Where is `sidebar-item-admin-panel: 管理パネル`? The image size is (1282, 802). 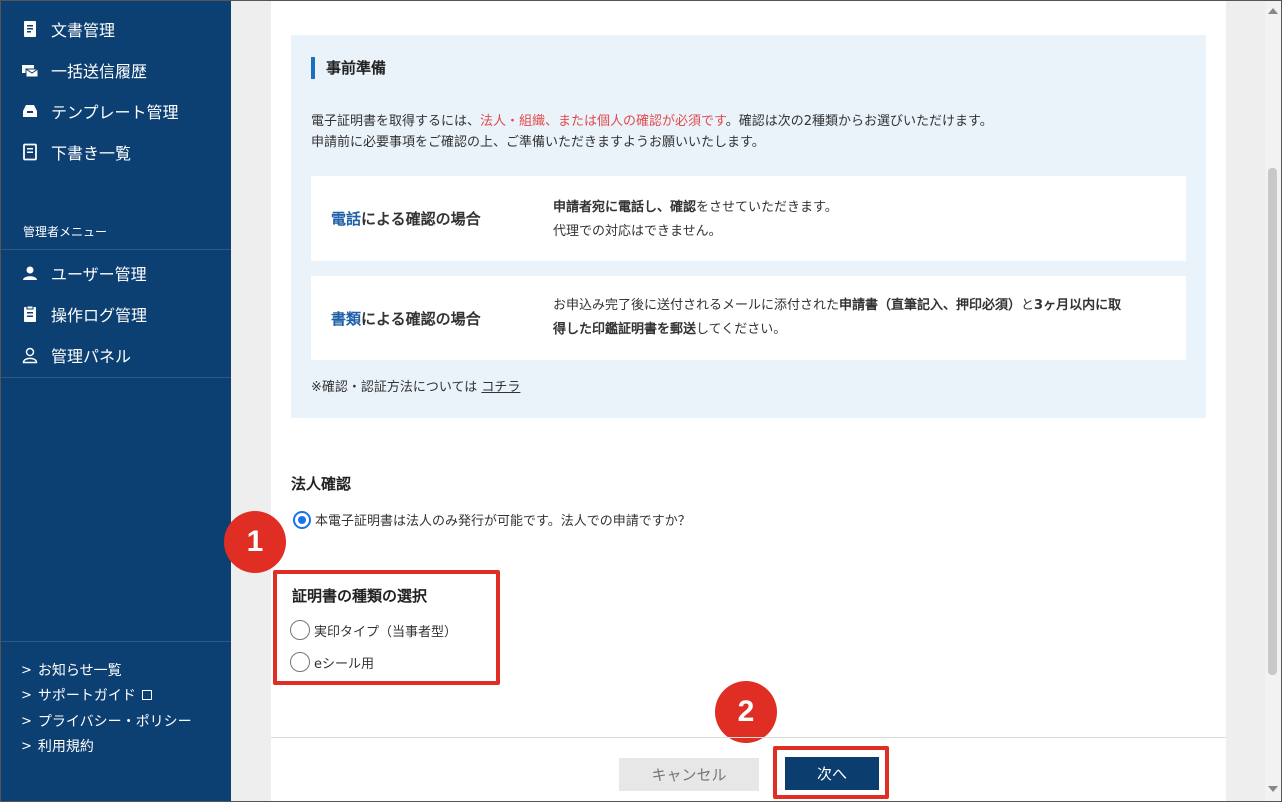
sidebar-item-admin-panel: 管理パネル is located at coordinates (116, 355).